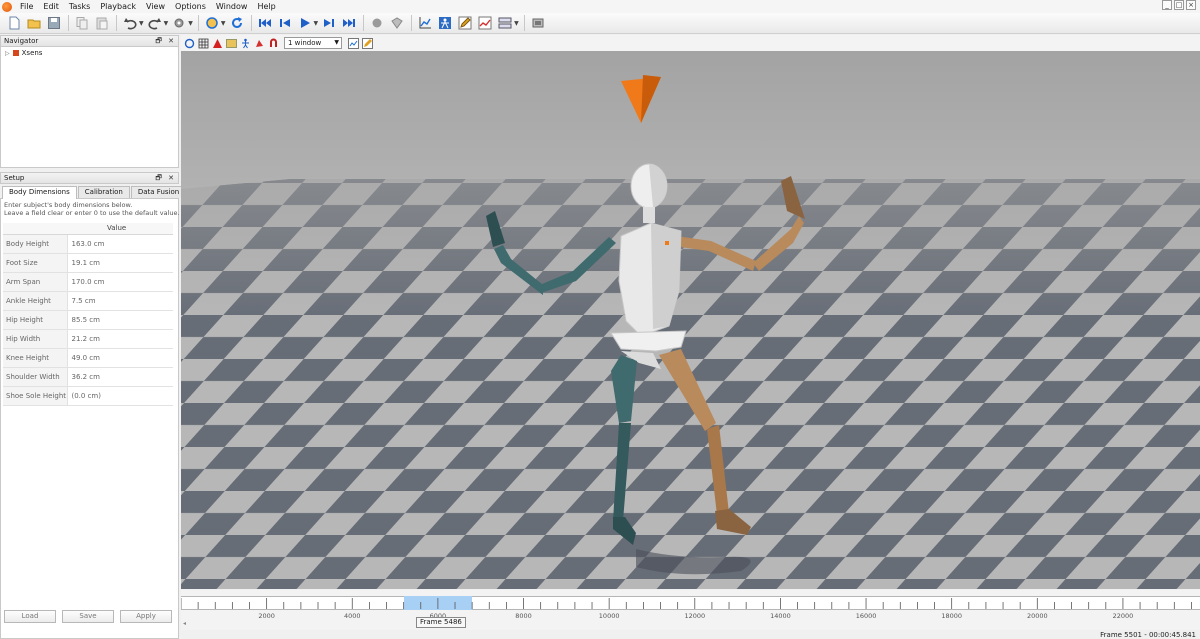 This screenshot has height=639, width=1200. Describe the element at coordinates (26, 6) in the screenshot. I see `menu-file: File` at that location.